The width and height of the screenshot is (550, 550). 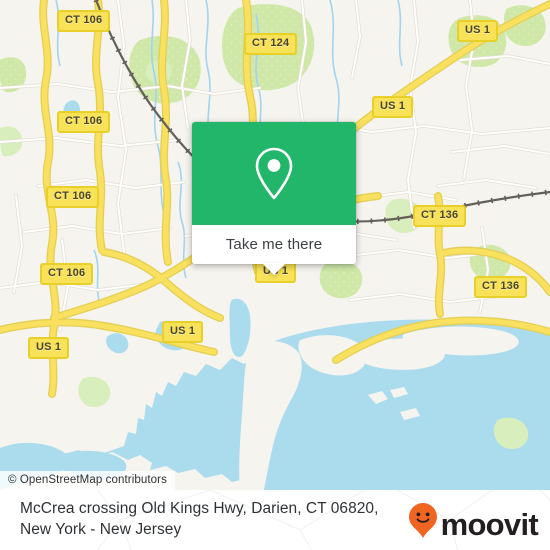 I want to click on road-shield-us1-a: US 1, so click(x=478, y=31).